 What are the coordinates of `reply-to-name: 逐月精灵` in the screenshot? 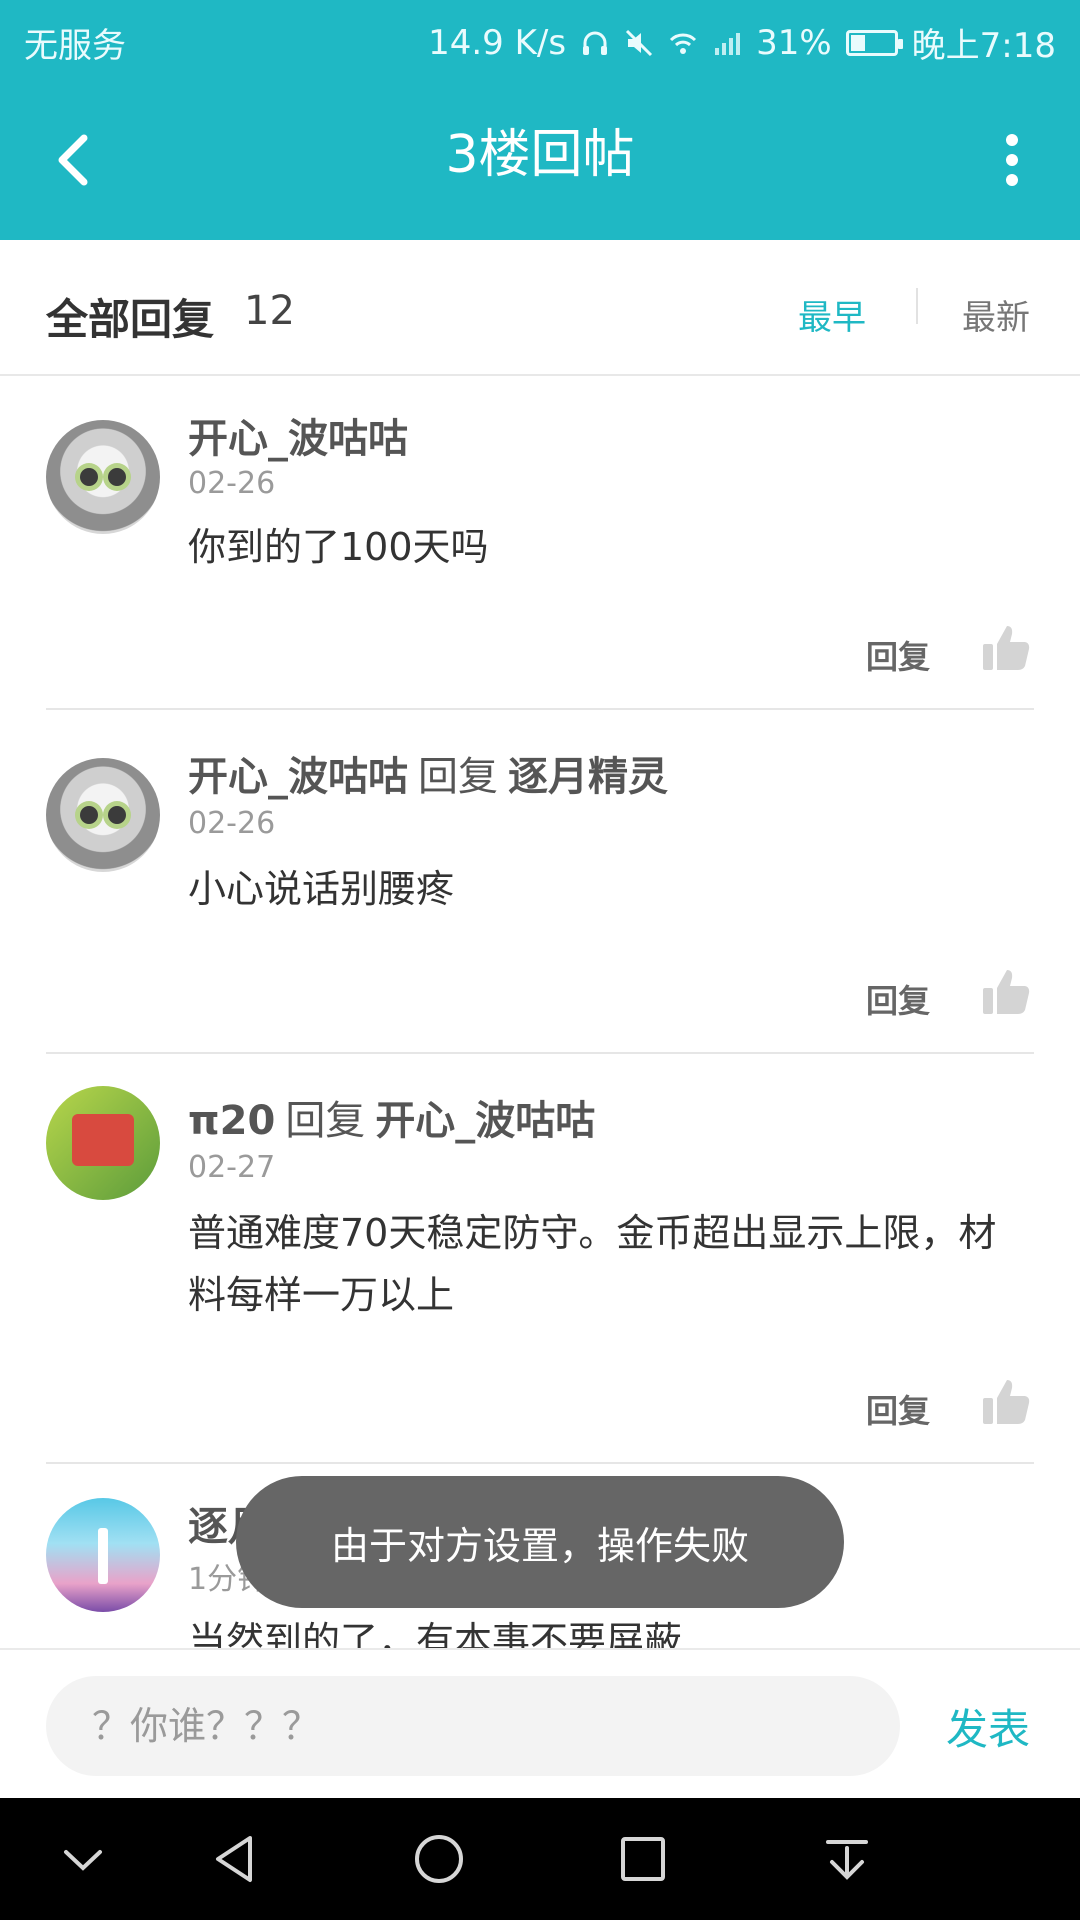 It's located at (588, 777).